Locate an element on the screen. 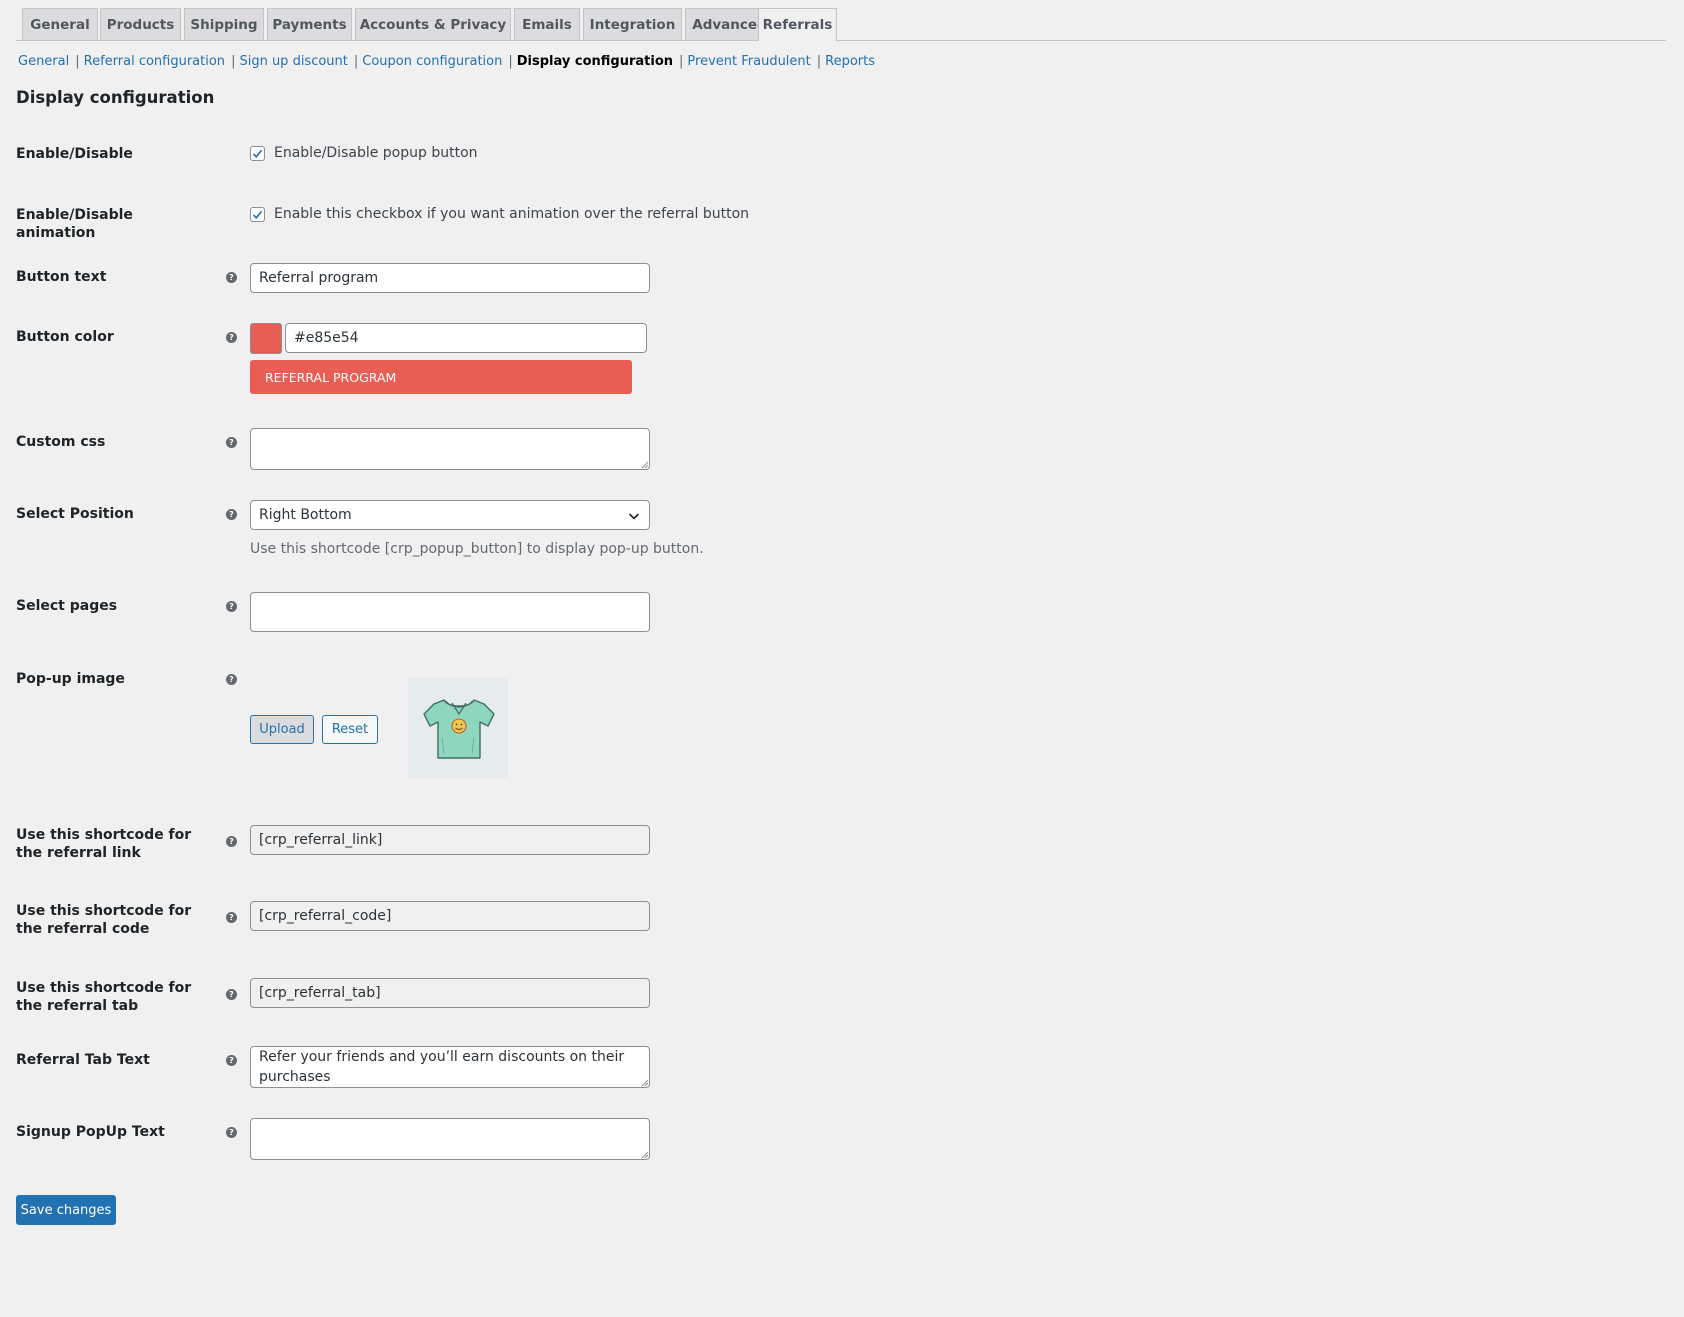  tab-integration: Integration is located at coordinates (632, 24).